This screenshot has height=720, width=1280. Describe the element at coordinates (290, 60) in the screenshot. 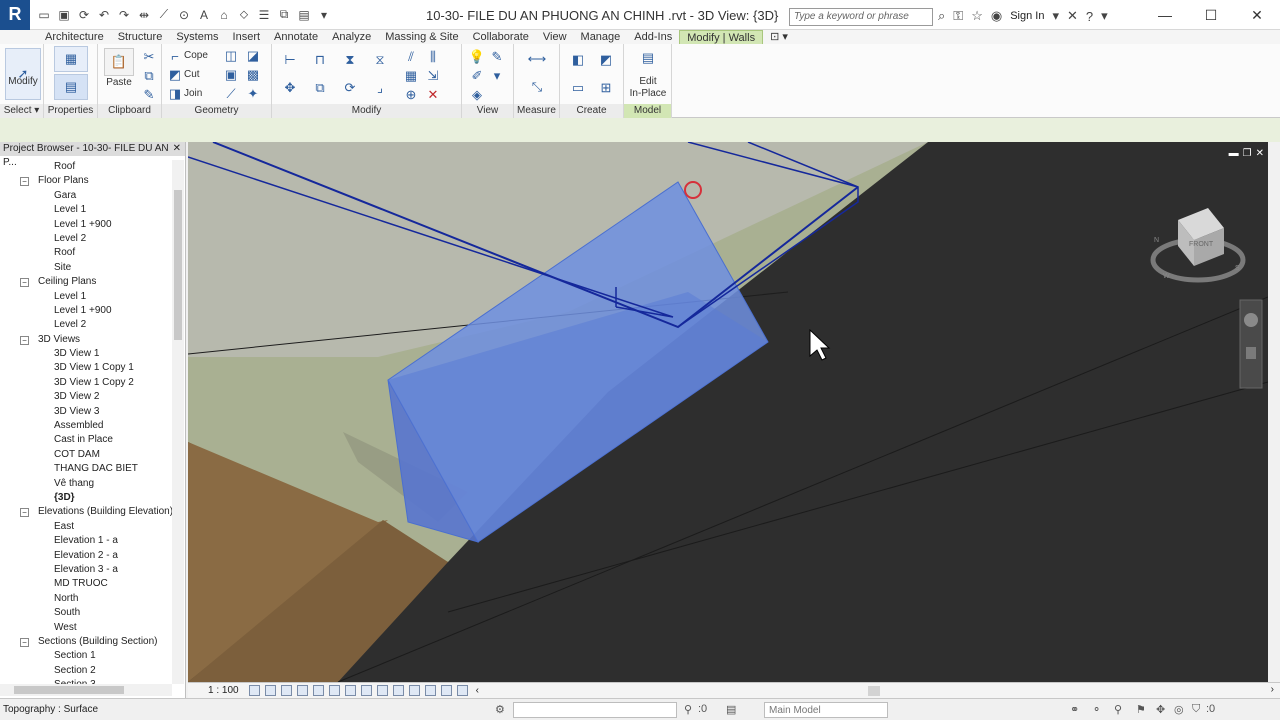

I see `align-icon: ⊢` at that location.